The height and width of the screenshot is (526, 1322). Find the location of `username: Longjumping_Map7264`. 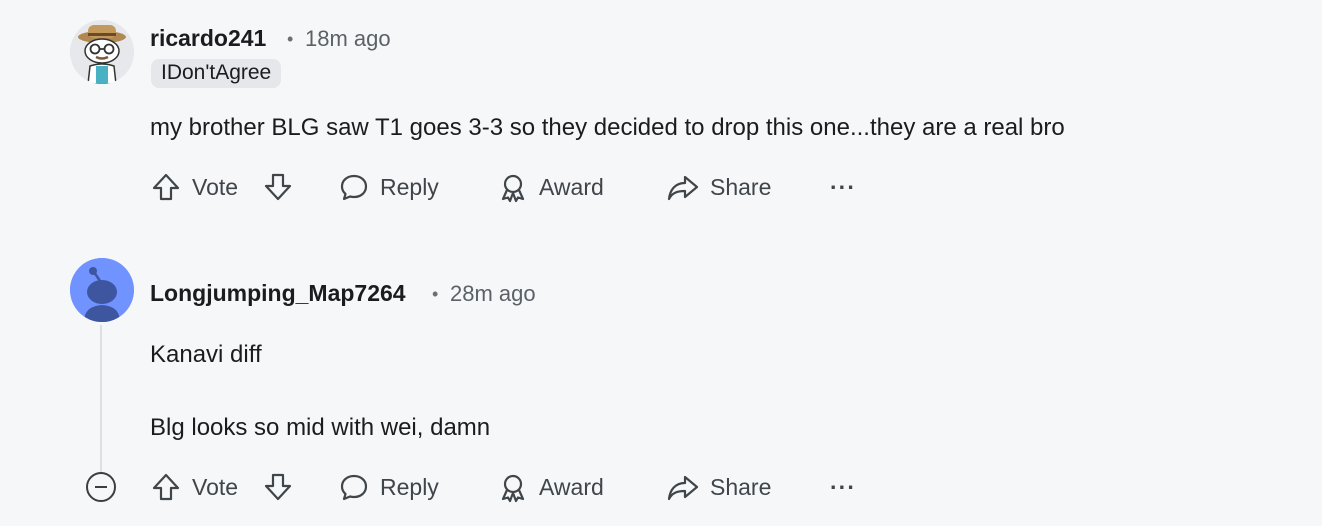

username: Longjumping_Map7264 is located at coordinates (278, 293).